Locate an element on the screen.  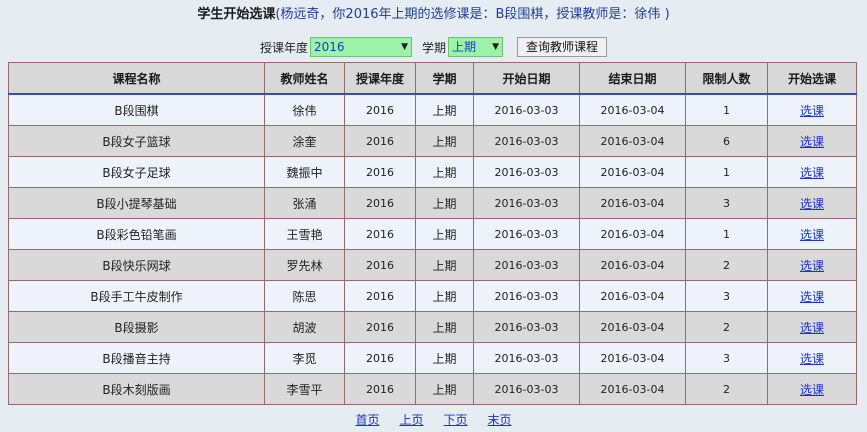
course-name-cell: B段播音主持 is located at coordinates (136, 358).